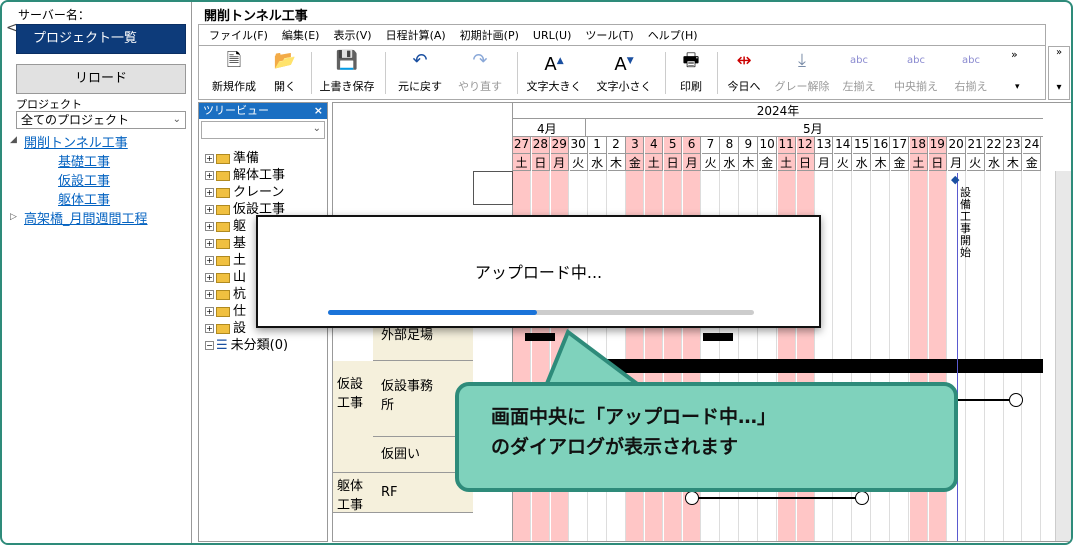 The height and width of the screenshot is (545, 1073). What do you see at coordinates (222, 345) in the screenshot?
I see `list-icon: ☰` at bounding box center [222, 345].